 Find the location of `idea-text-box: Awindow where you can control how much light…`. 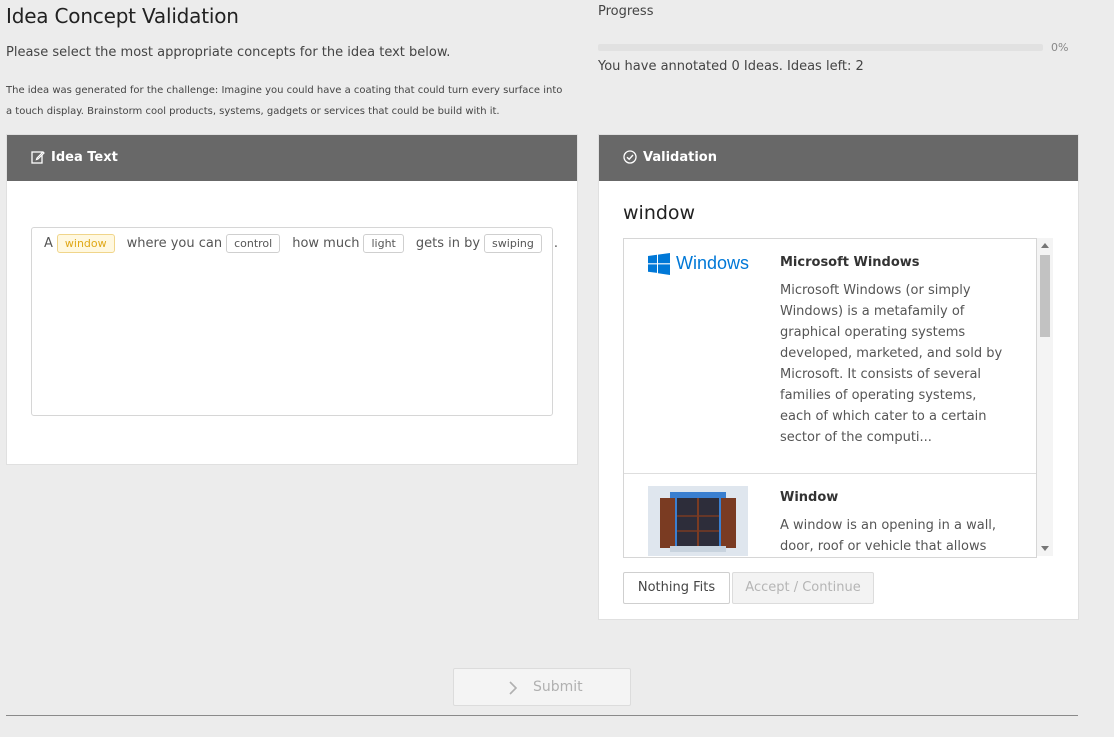

idea-text-box: Awindow where you can control how much light… is located at coordinates (294, 321).